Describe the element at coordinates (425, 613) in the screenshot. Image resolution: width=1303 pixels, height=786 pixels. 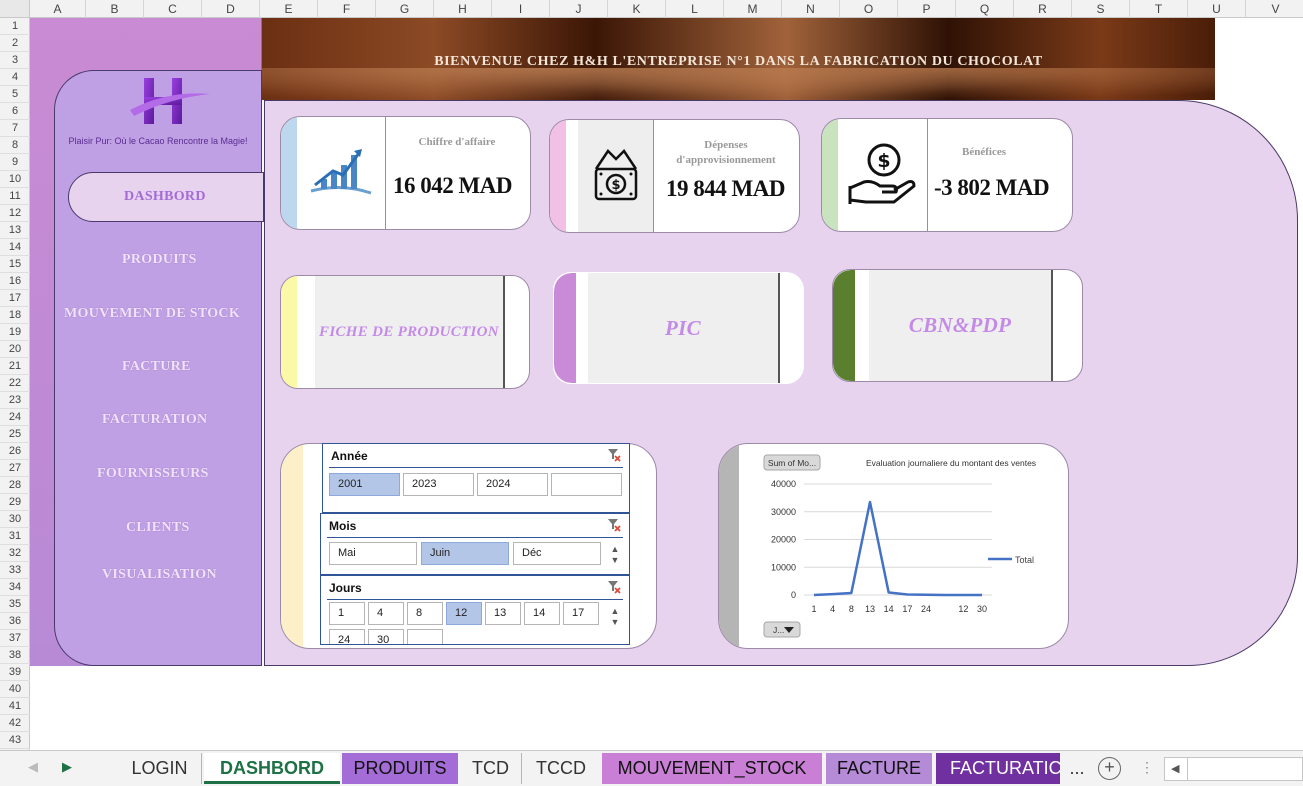
I see `slicer-item-day: 8` at that location.